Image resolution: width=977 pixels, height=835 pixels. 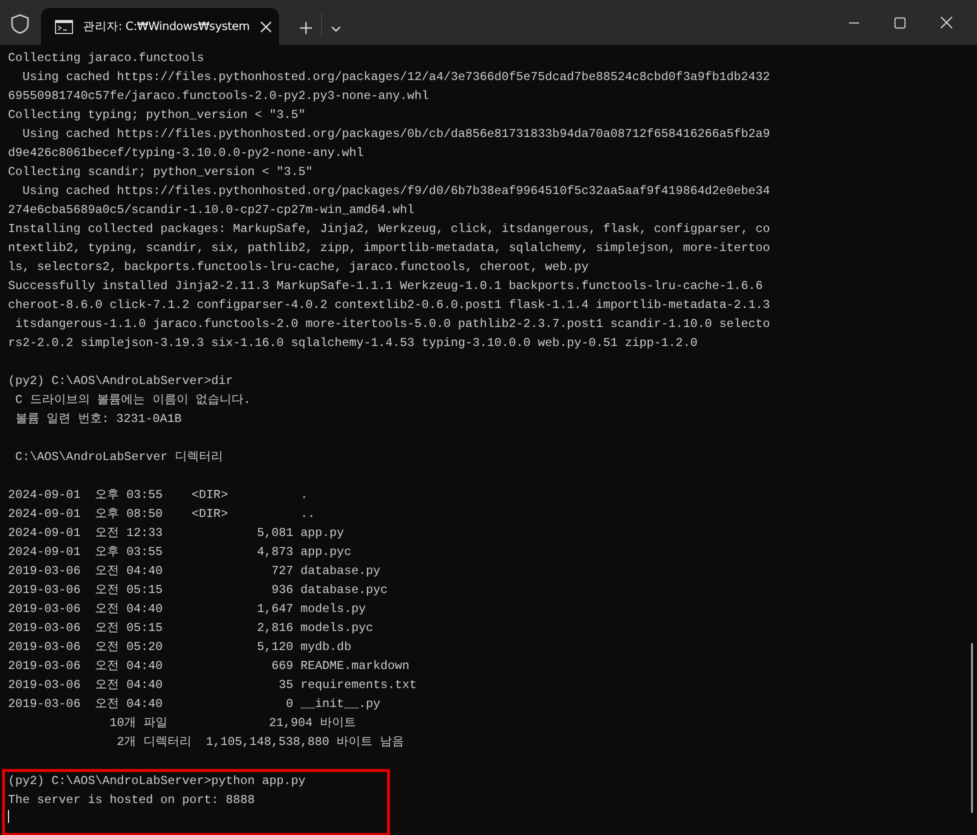 What do you see at coordinates (157, 781) in the screenshot?
I see `terminal-line: (py2) C:\AOS\AndroLabServer>python app.py` at bounding box center [157, 781].